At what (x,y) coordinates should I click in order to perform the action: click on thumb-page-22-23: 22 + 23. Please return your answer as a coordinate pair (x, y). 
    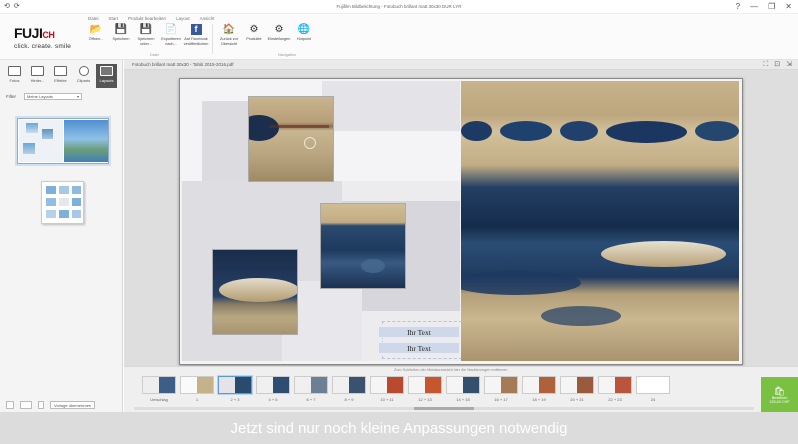
    Looking at the image, I should click on (615, 389).